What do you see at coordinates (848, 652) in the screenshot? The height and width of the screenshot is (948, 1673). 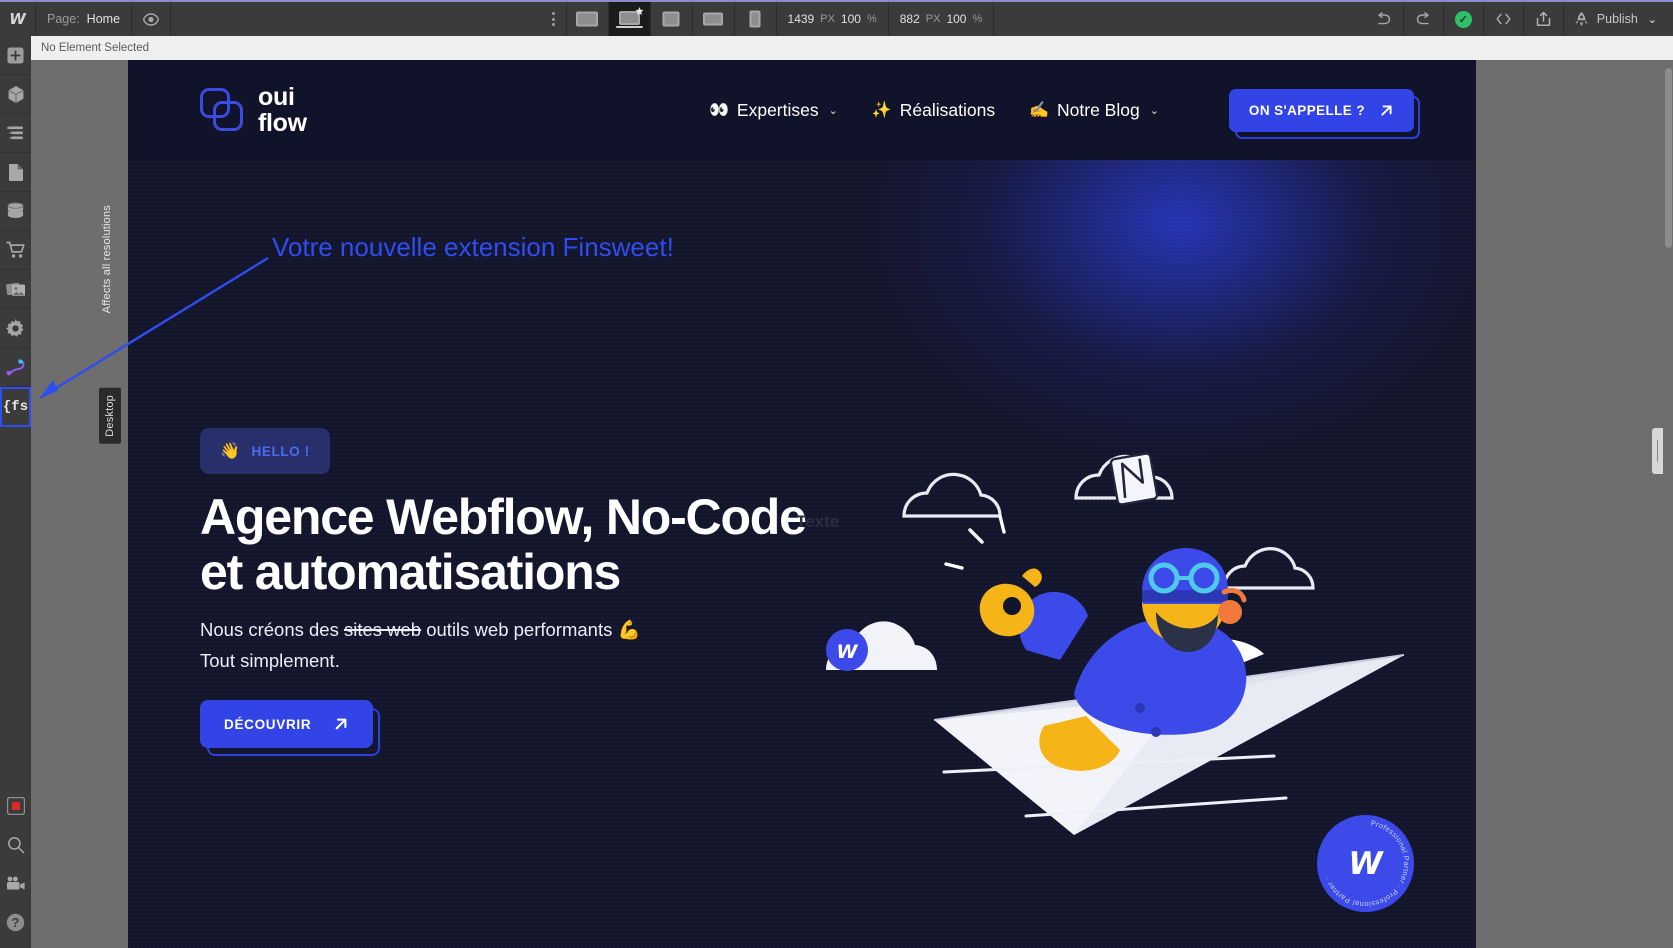 I see `svg-text: W` at bounding box center [848, 652].